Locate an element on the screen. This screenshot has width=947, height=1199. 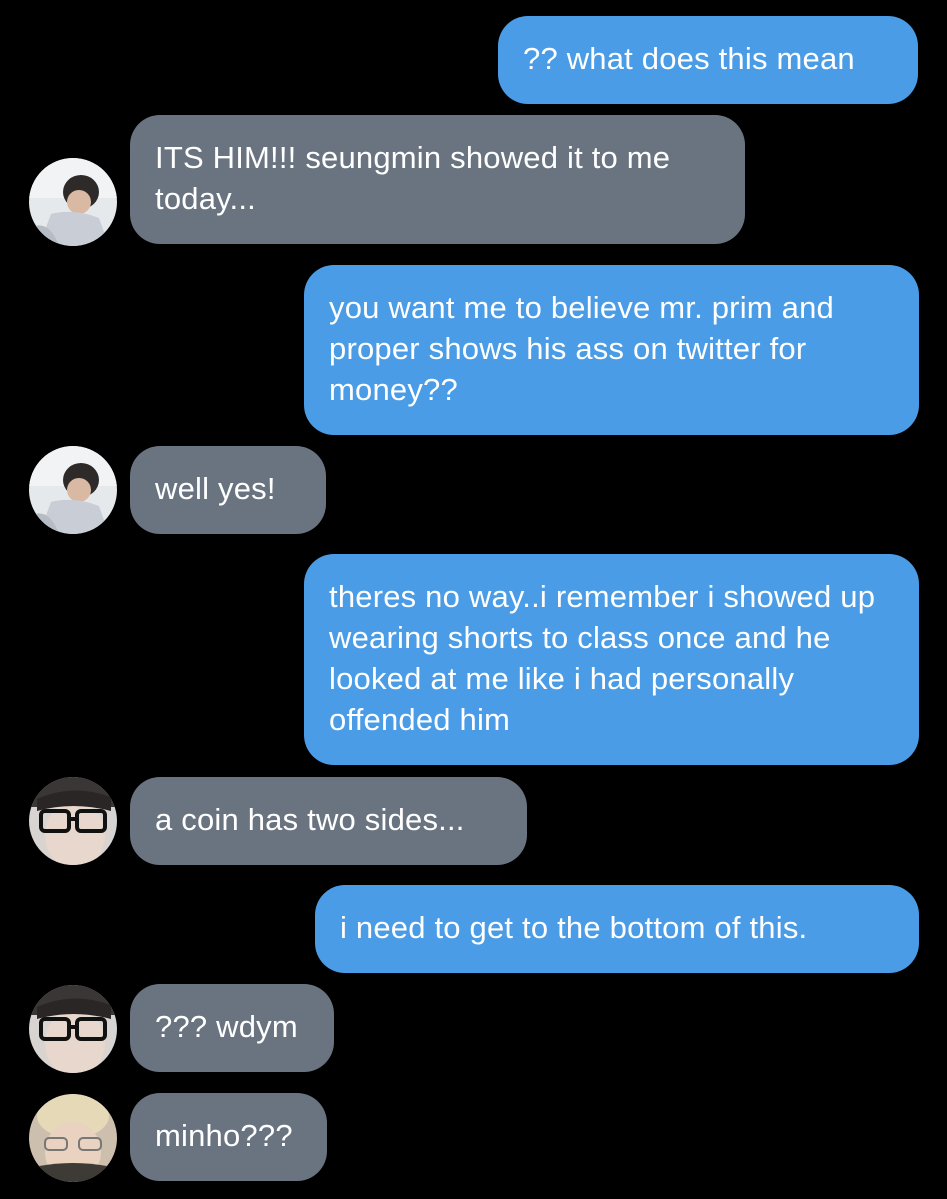
message-text: ??? wdym is located at coordinates (226, 1026).